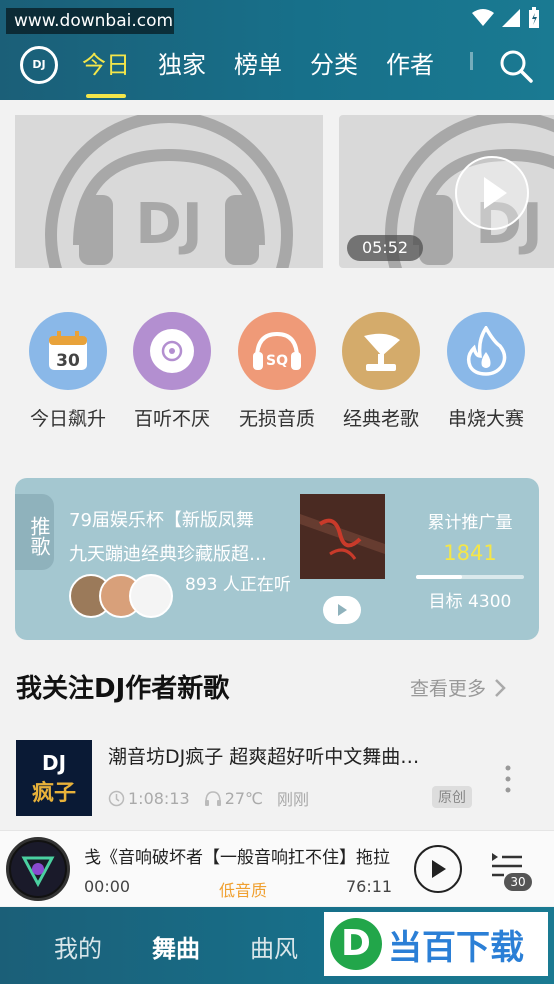  Describe the element at coordinates (124, 596) in the screenshot. I see `listener-avatars` at that location.